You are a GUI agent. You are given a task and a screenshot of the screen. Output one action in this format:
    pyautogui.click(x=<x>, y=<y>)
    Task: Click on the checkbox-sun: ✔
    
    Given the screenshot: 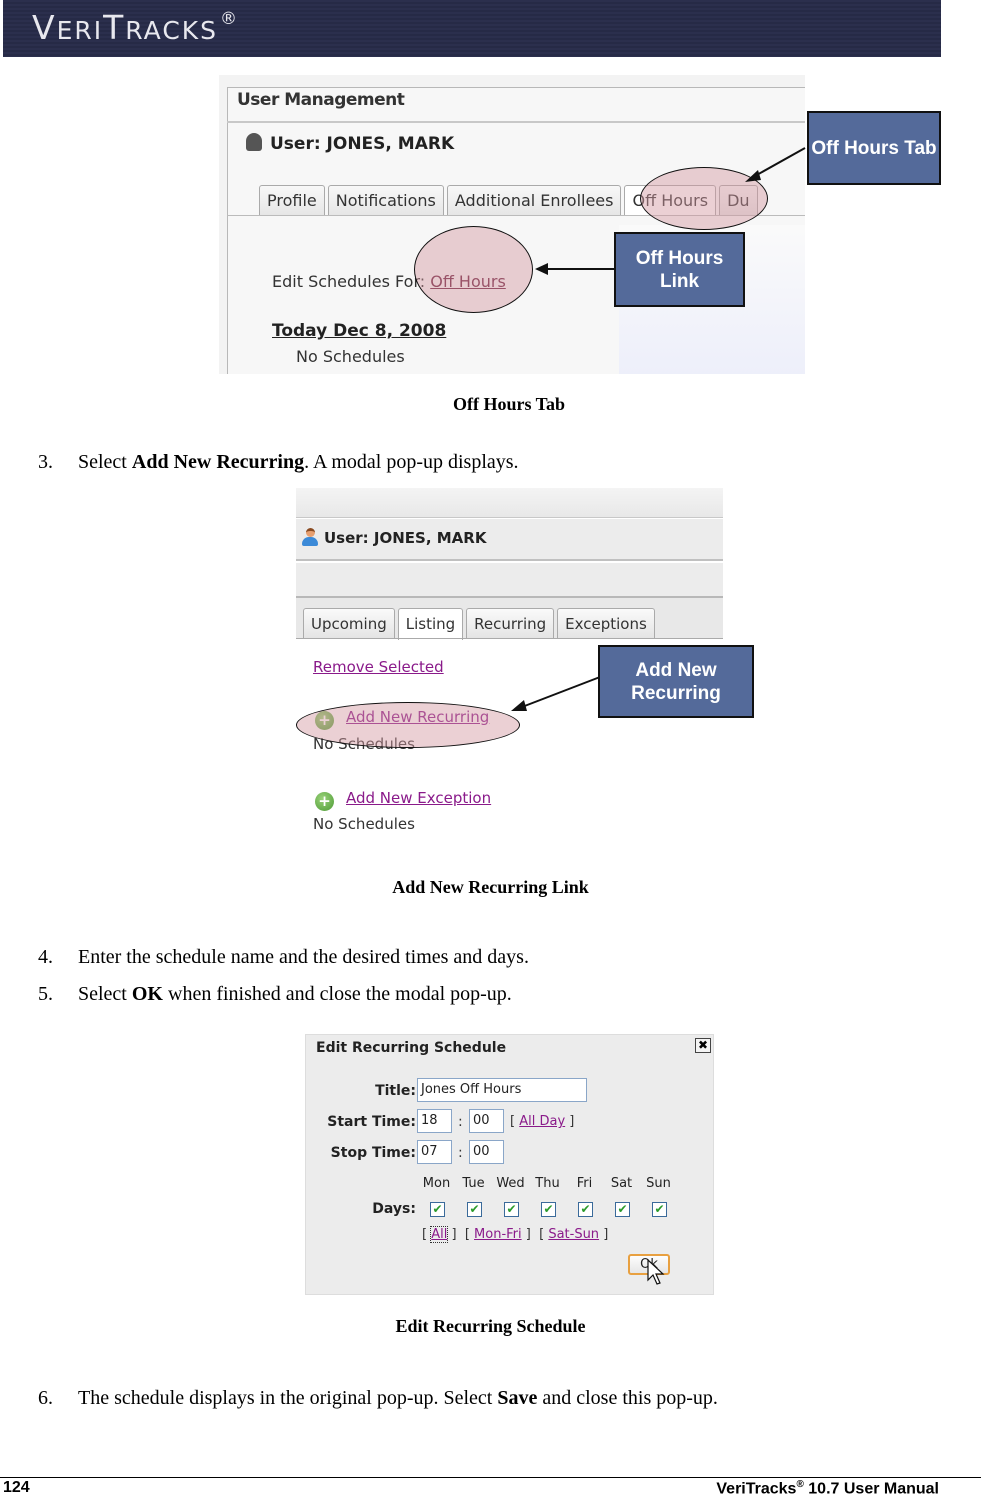 What is the action you would take?
    pyautogui.click(x=659, y=1209)
    